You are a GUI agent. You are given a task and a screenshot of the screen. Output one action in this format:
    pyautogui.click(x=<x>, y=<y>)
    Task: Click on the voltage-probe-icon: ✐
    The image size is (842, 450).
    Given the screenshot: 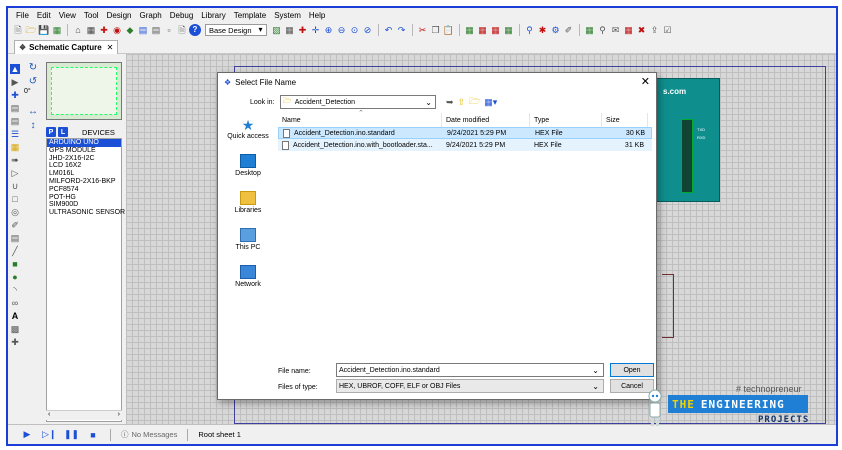 What is the action you would take?
    pyautogui.click(x=15, y=225)
    